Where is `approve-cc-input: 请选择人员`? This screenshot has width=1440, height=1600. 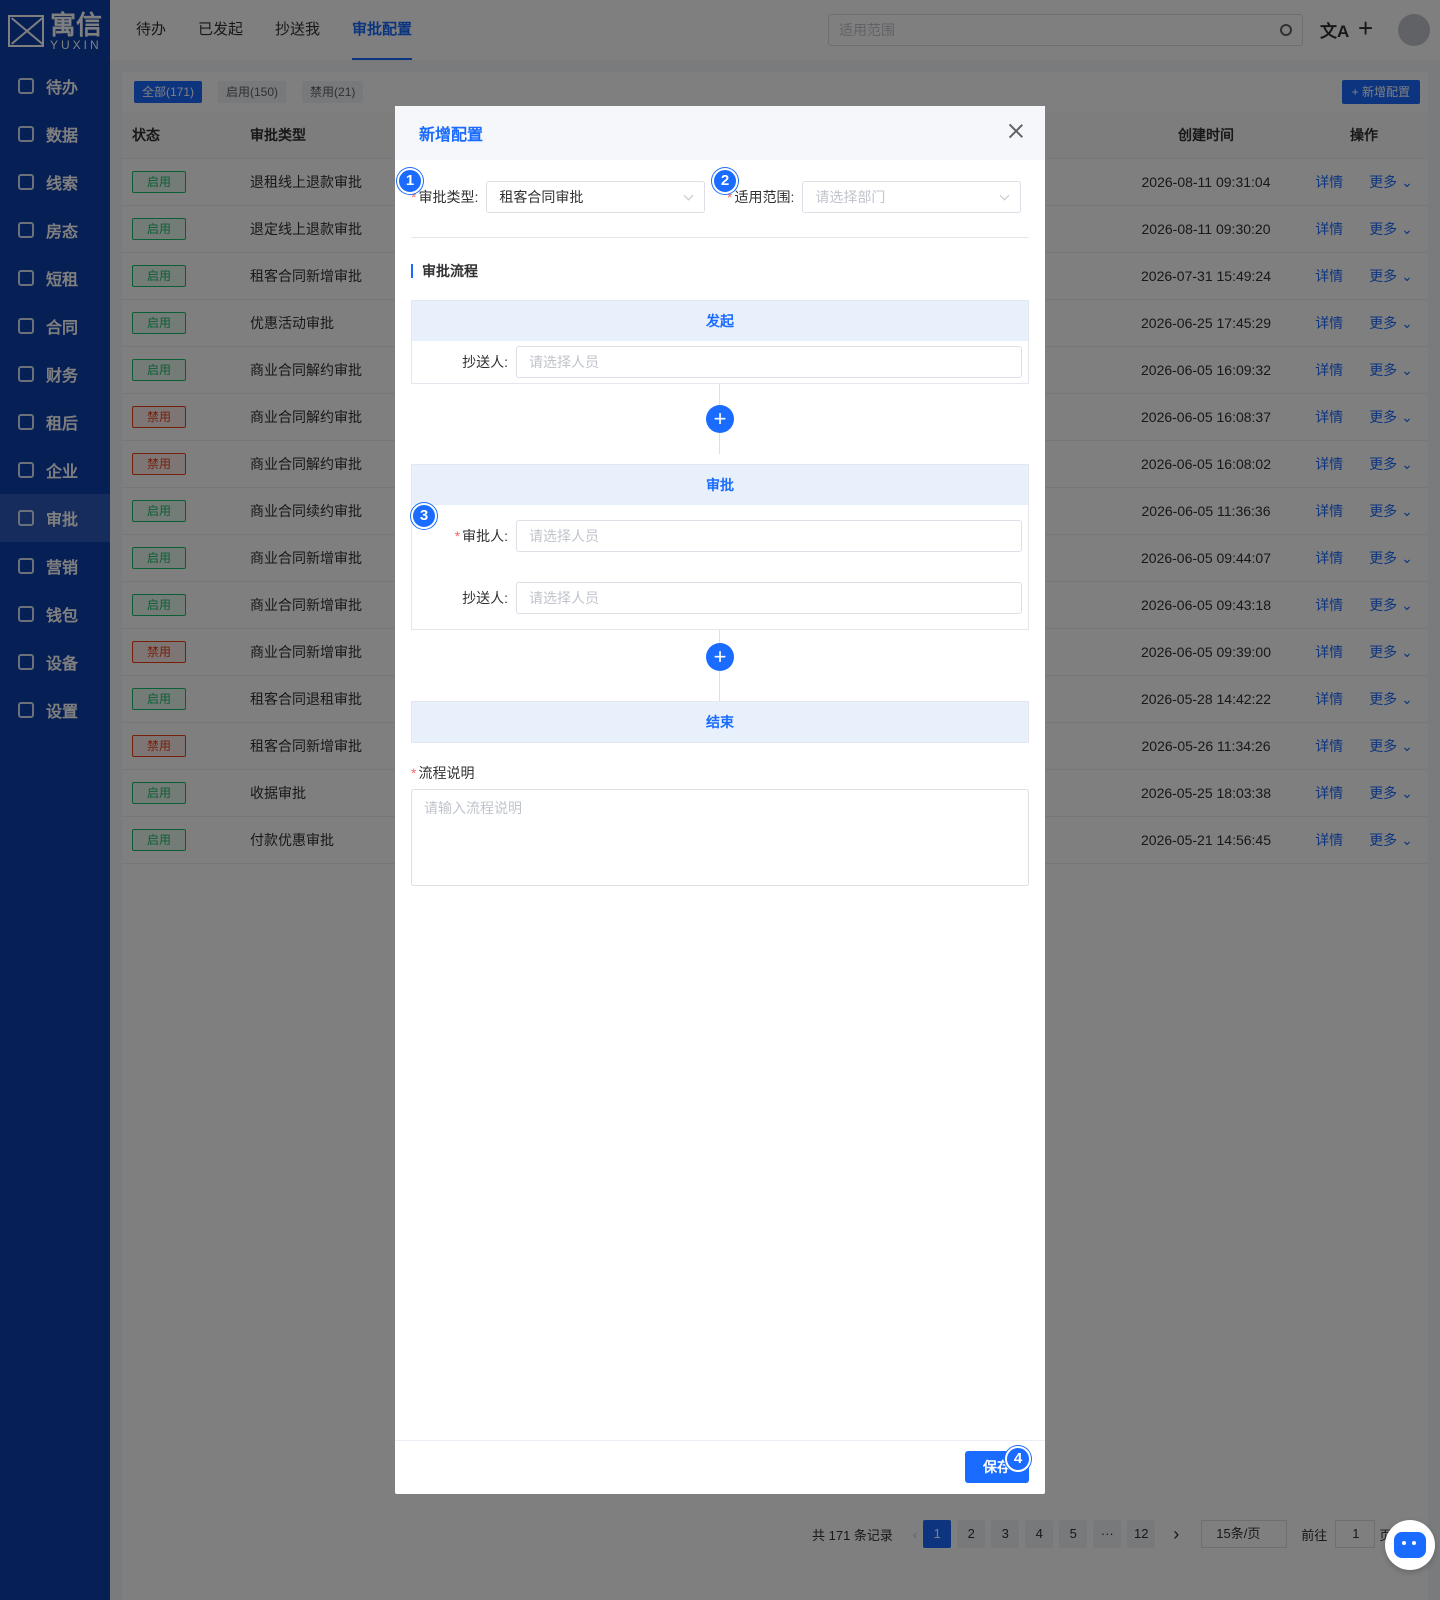
approve-cc-input: 请选择人员 is located at coordinates (769, 598).